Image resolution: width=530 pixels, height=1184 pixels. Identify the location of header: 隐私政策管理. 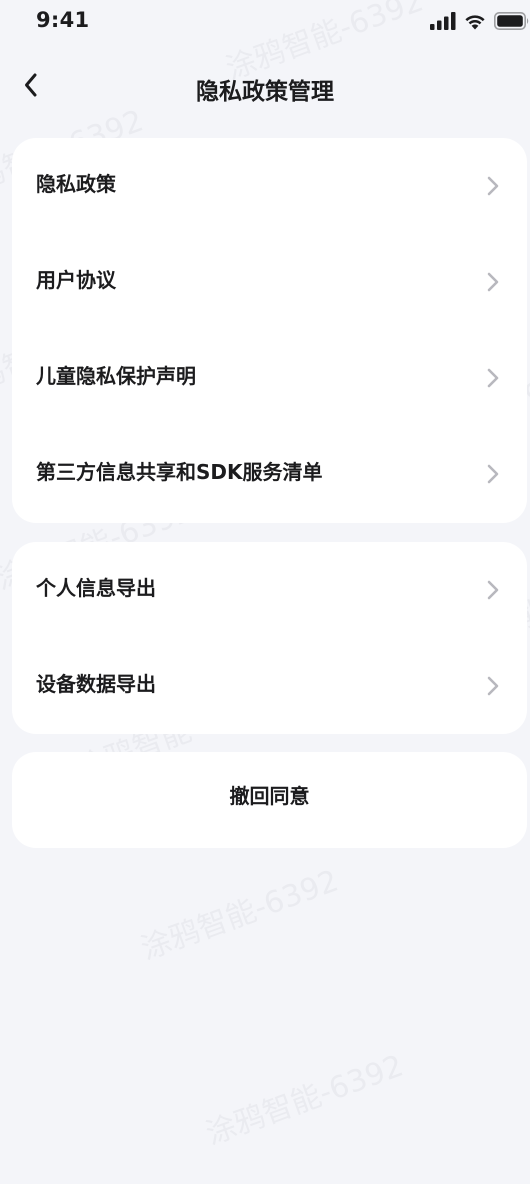
(265, 88).